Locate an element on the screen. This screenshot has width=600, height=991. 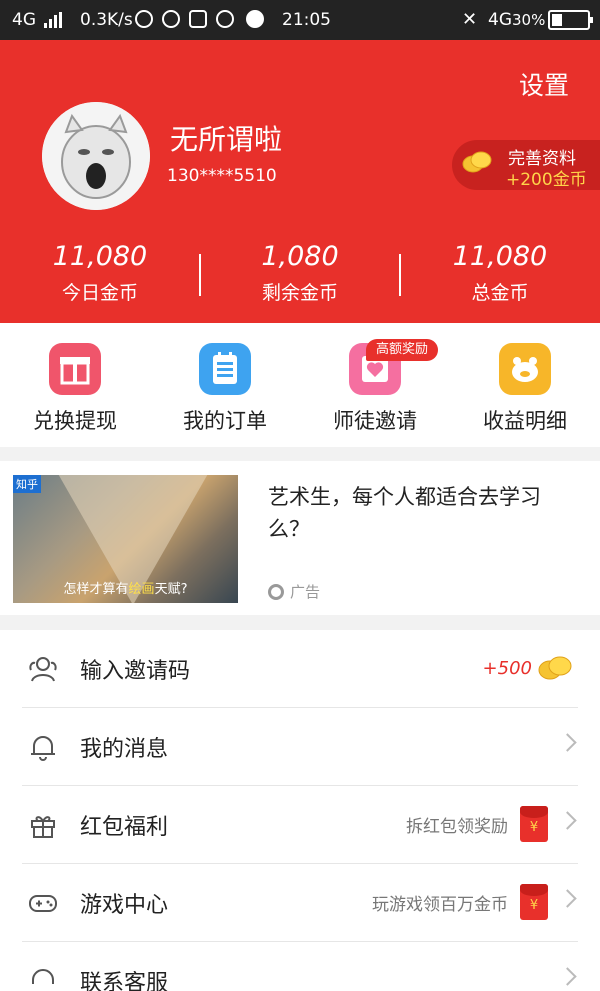
mute-icon: ✕ is located at coordinates (470, 19).